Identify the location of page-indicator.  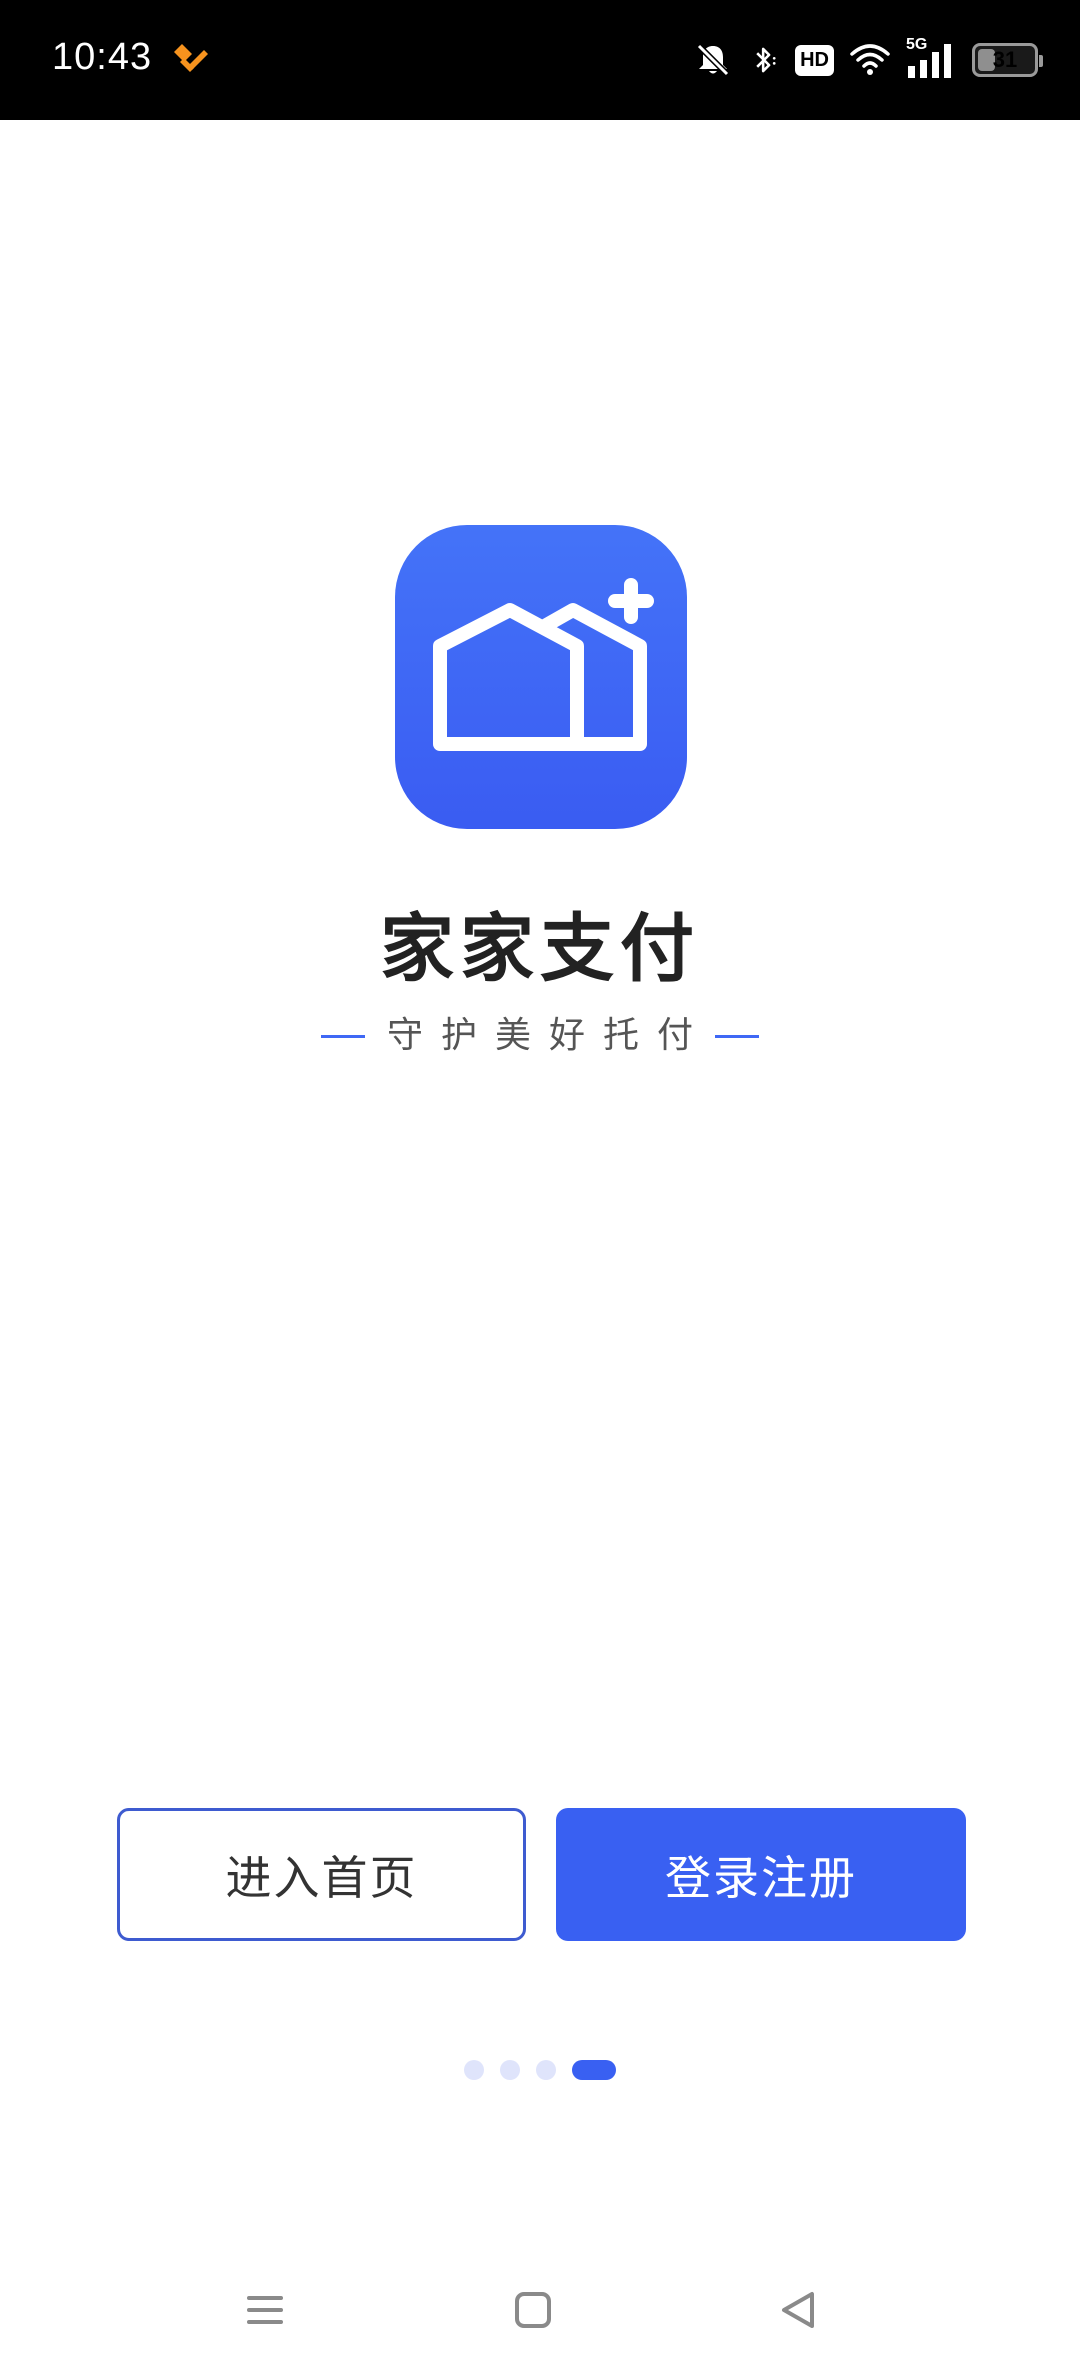
(540, 2070).